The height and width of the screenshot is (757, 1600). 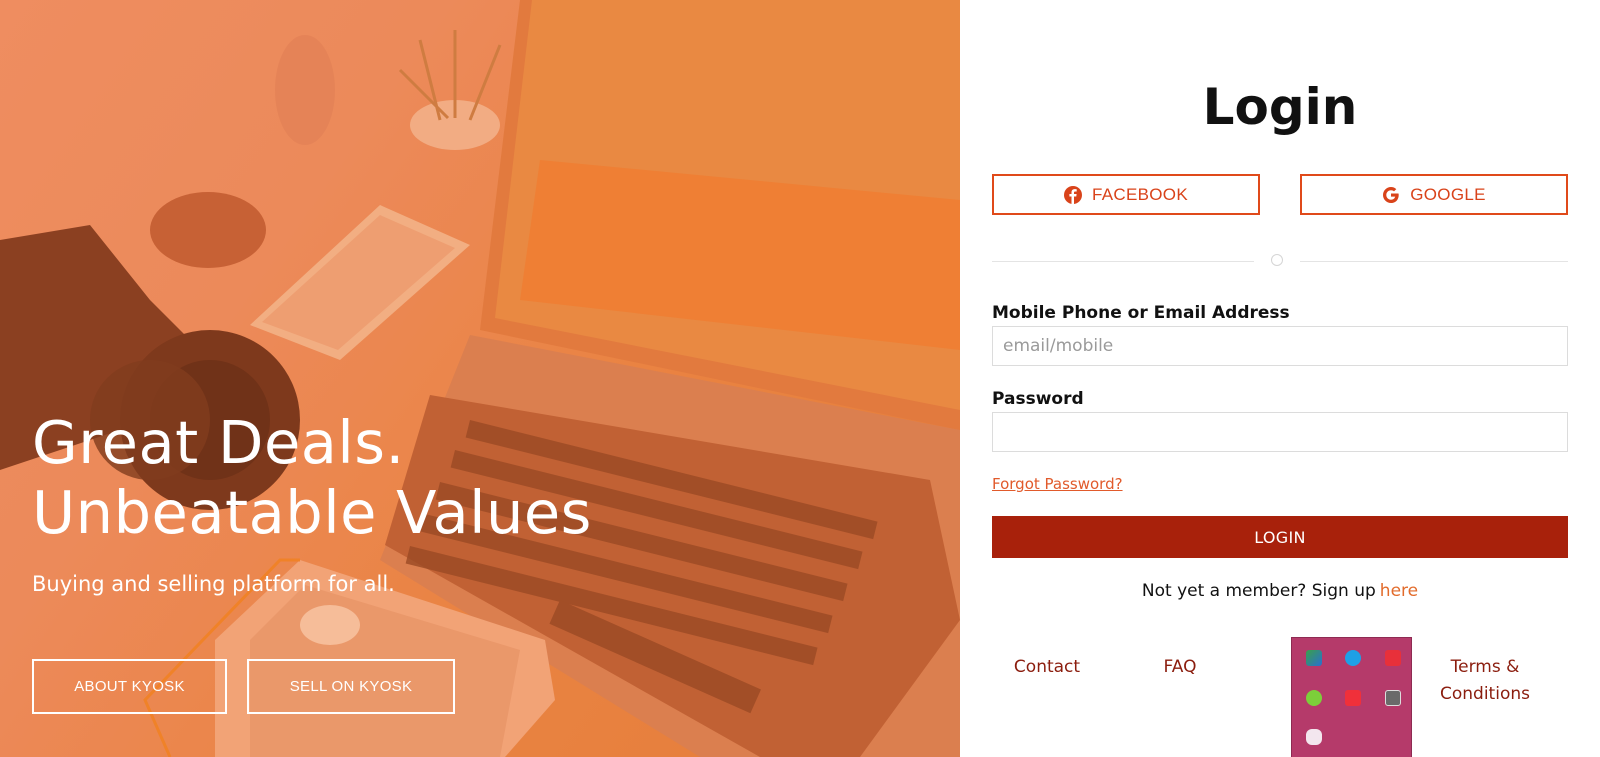 I want to click on facebook-login-button: FACEBOOK, so click(x=1126, y=194).